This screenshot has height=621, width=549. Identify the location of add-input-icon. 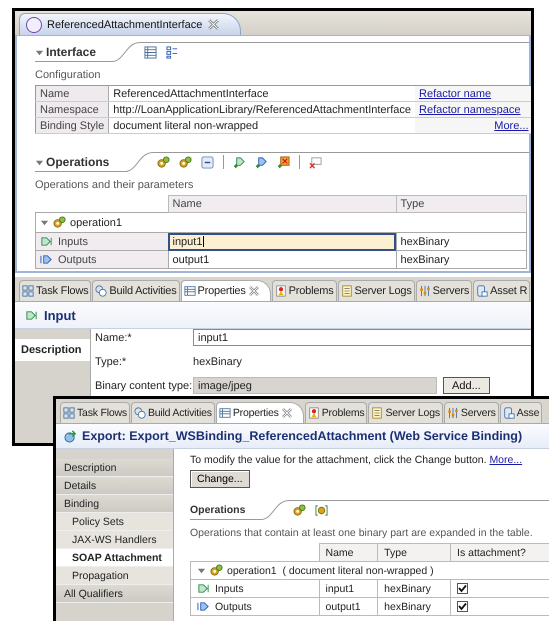
(239, 162).